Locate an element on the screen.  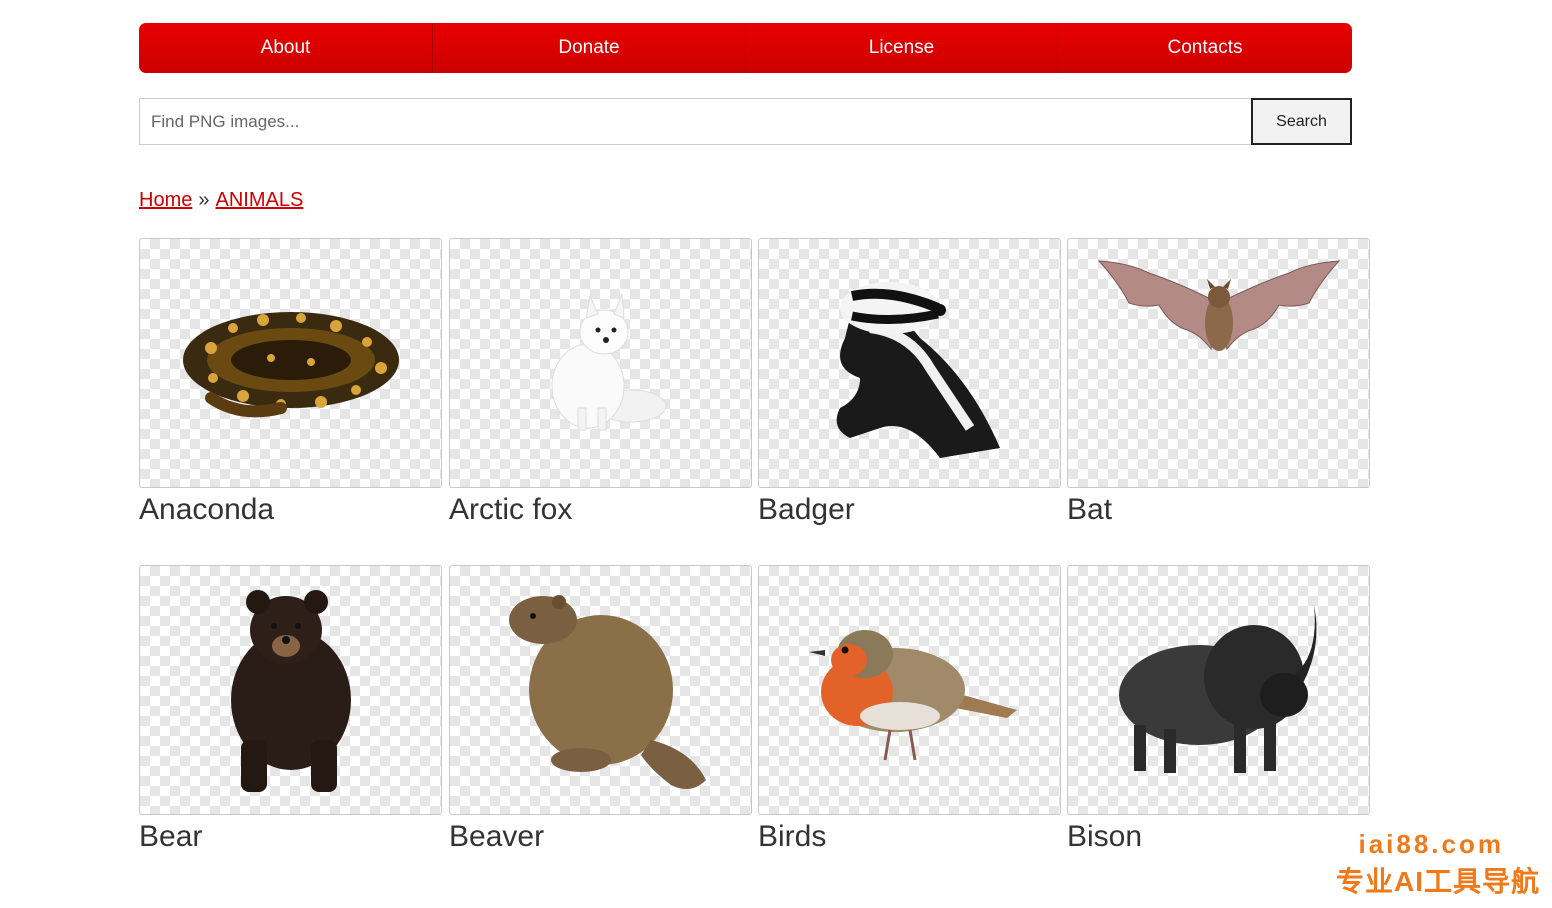
bear-image is located at coordinates (290, 691).